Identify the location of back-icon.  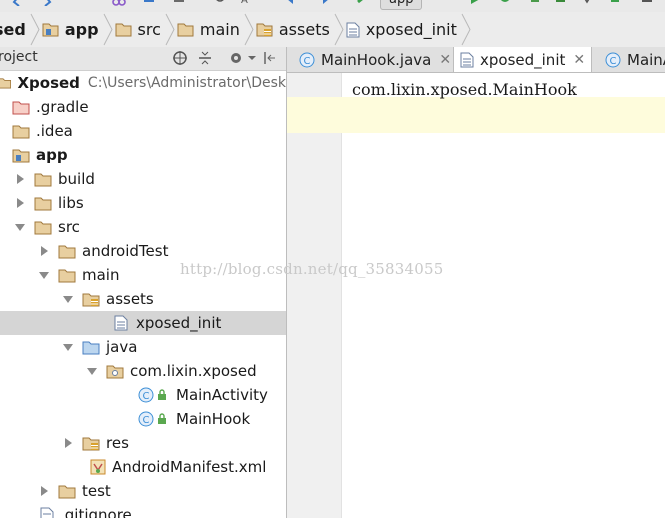
(17, 3).